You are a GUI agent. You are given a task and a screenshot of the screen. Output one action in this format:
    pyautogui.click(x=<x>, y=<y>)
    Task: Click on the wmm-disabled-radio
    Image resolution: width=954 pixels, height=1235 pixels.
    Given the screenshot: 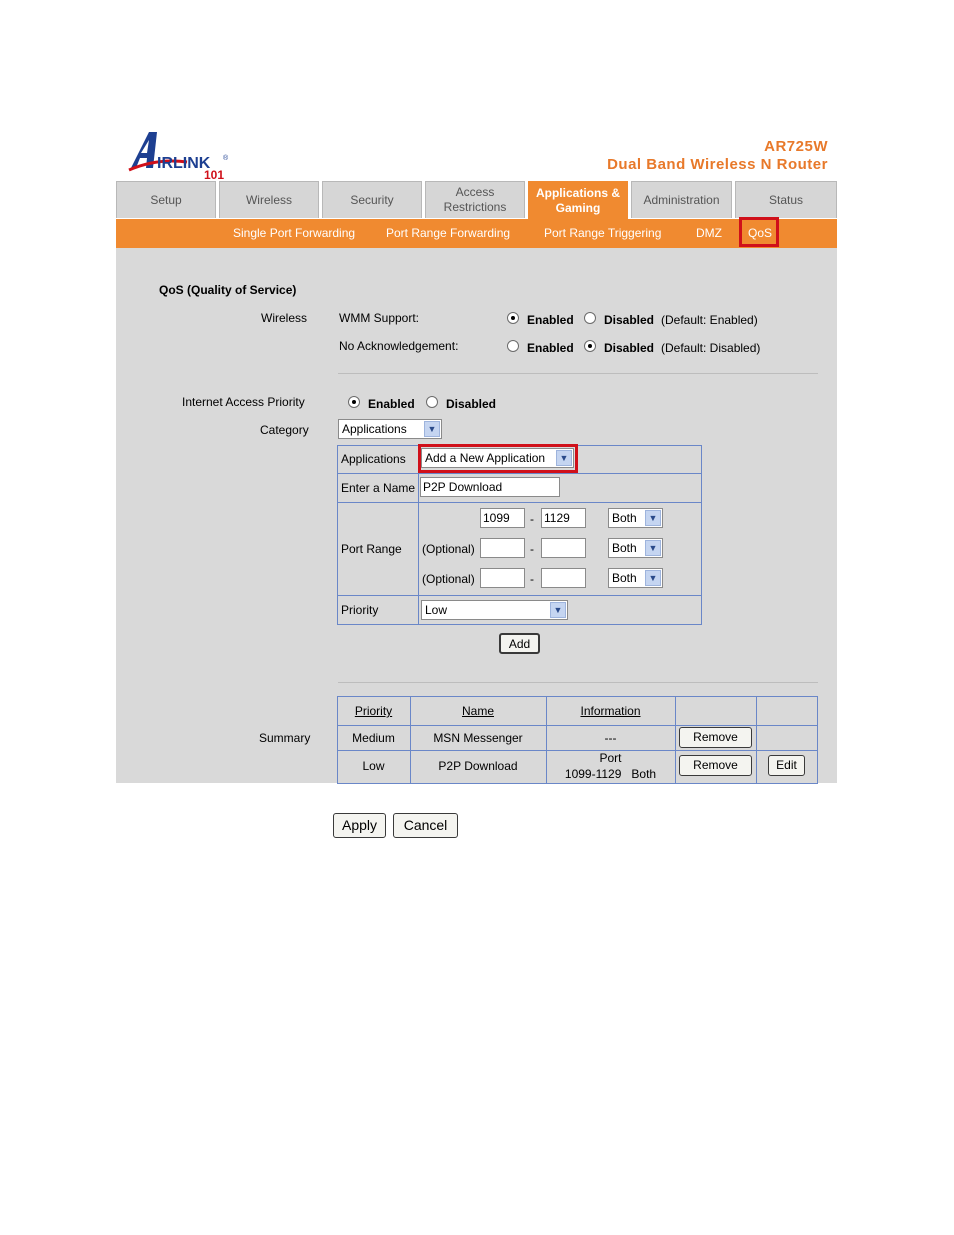 What is the action you would take?
    pyautogui.click(x=590, y=318)
    